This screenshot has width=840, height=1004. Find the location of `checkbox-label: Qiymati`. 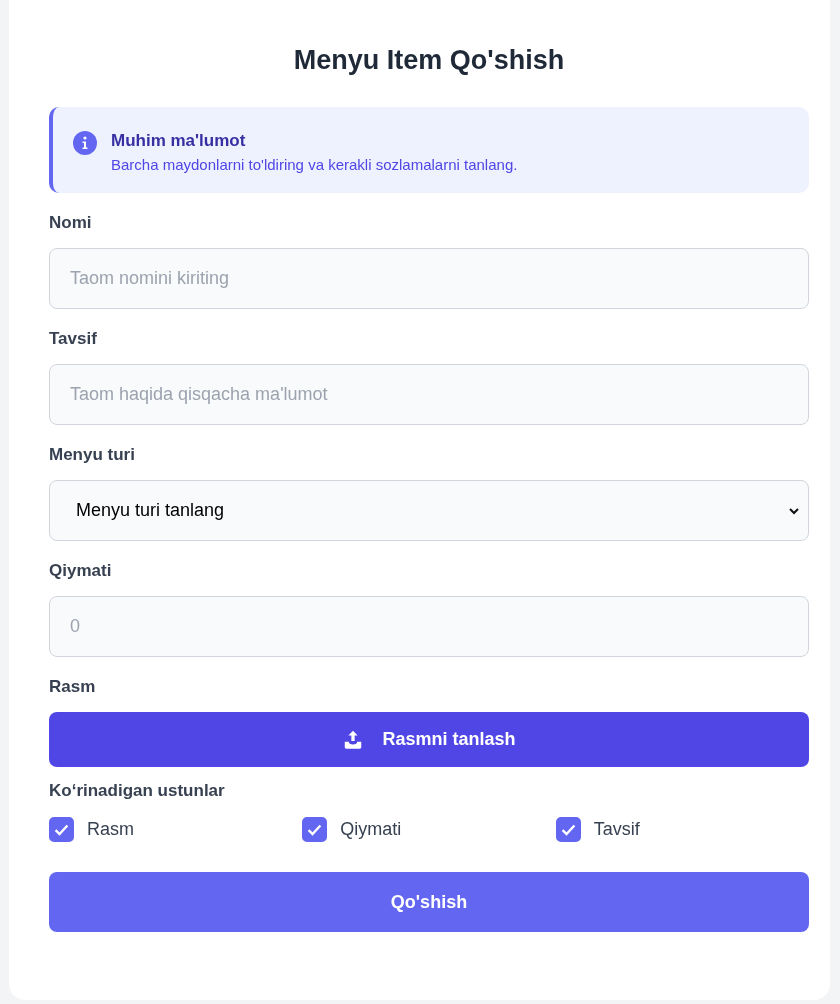

checkbox-label: Qiymati is located at coordinates (371, 829).